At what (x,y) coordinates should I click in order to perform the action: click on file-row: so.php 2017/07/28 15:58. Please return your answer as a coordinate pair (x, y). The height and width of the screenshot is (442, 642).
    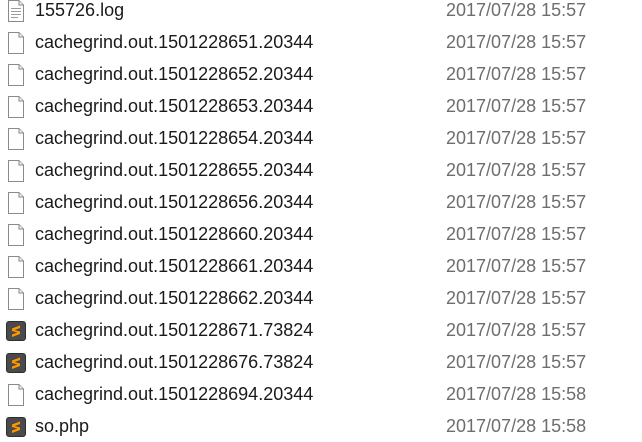
    Looking at the image, I should click on (321, 426).